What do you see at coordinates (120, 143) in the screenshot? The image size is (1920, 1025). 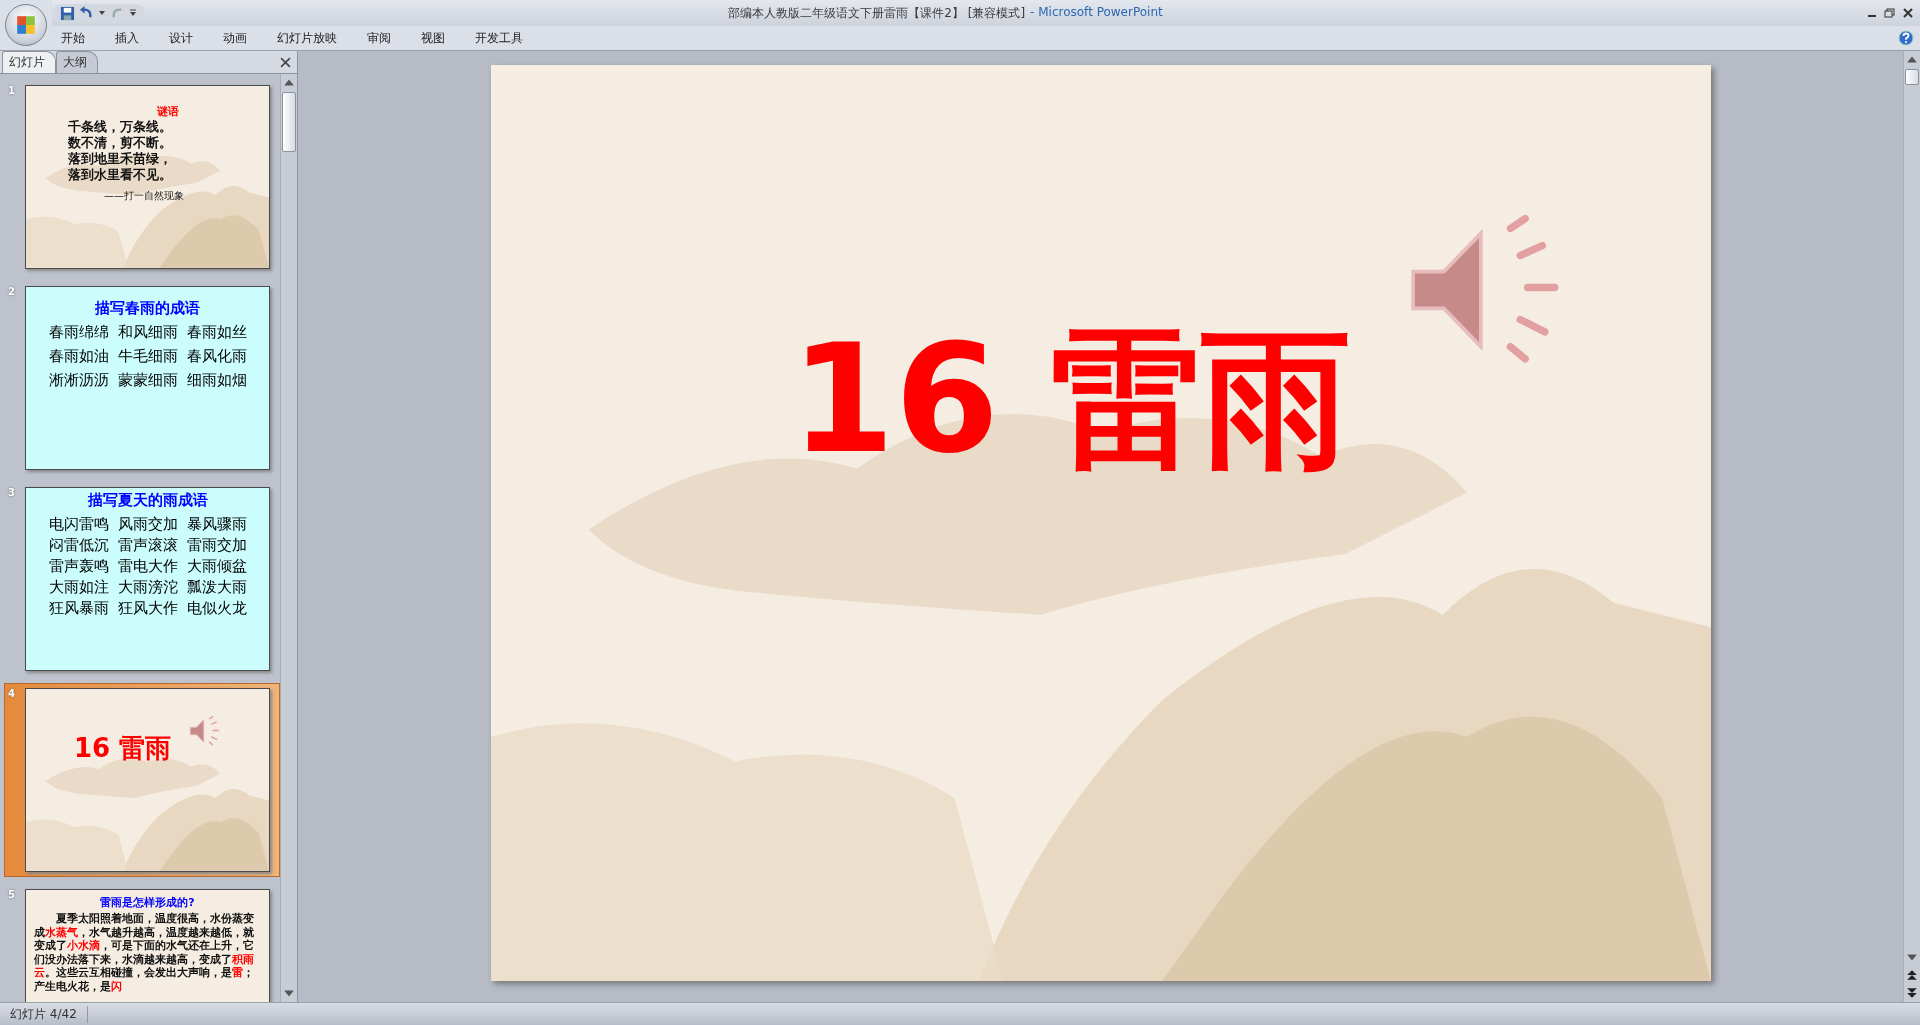 I see `riddle-line: 数不清，剪不断。` at bounding box center [120, 143].